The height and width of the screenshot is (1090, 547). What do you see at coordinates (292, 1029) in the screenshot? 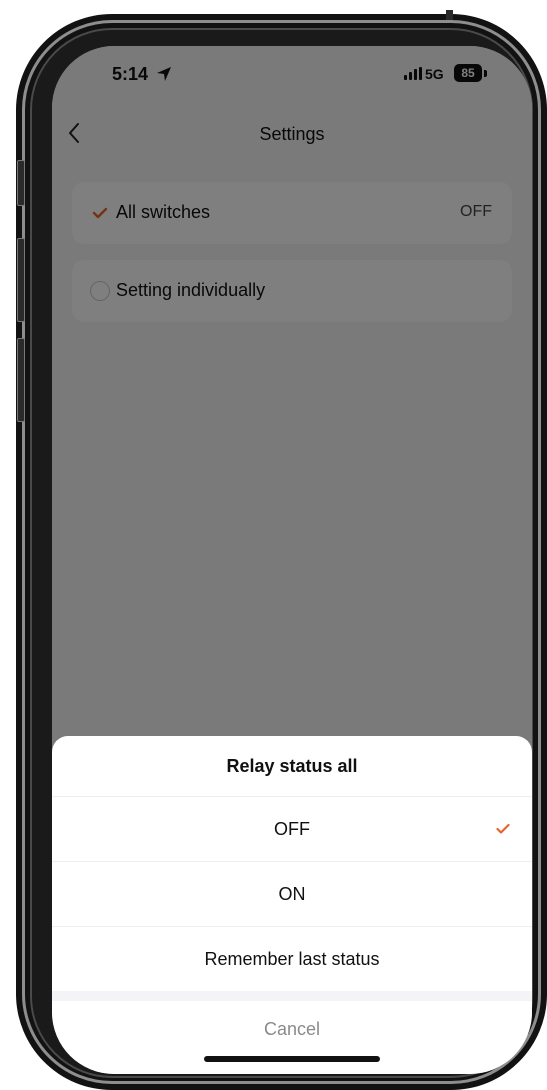
I see `cancel-button: Cancel` at bounding box center [292, 1029].